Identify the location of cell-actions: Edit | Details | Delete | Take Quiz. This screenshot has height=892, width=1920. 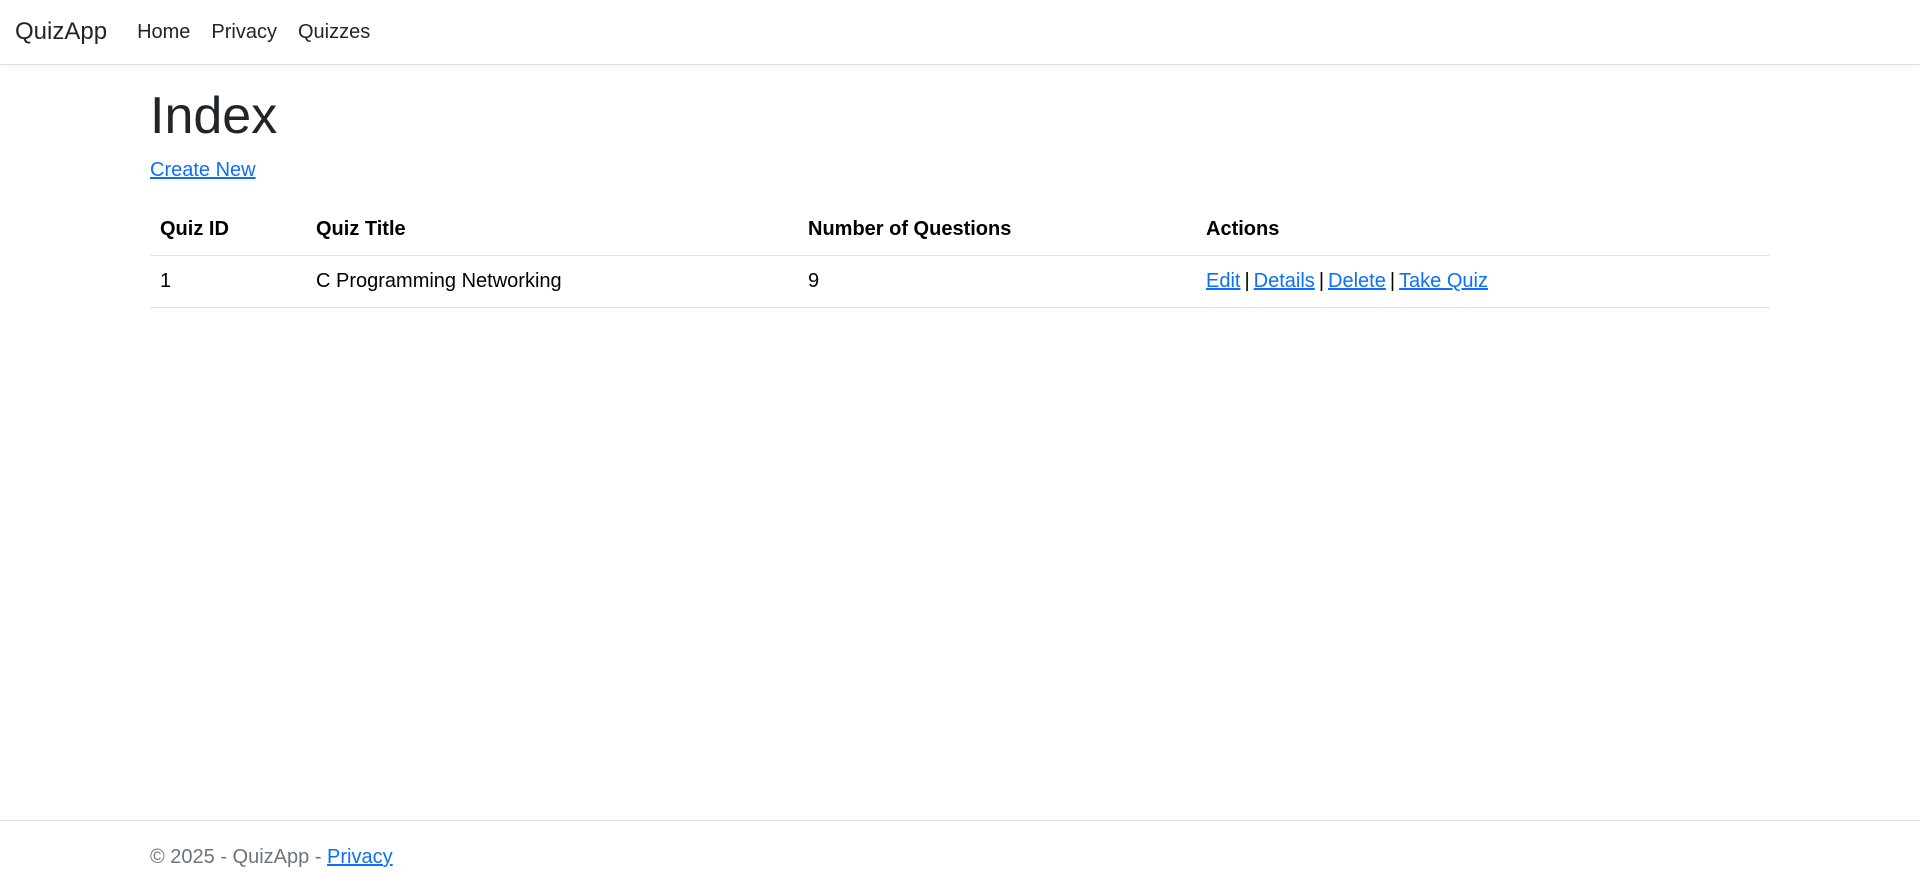
(1483, 282).